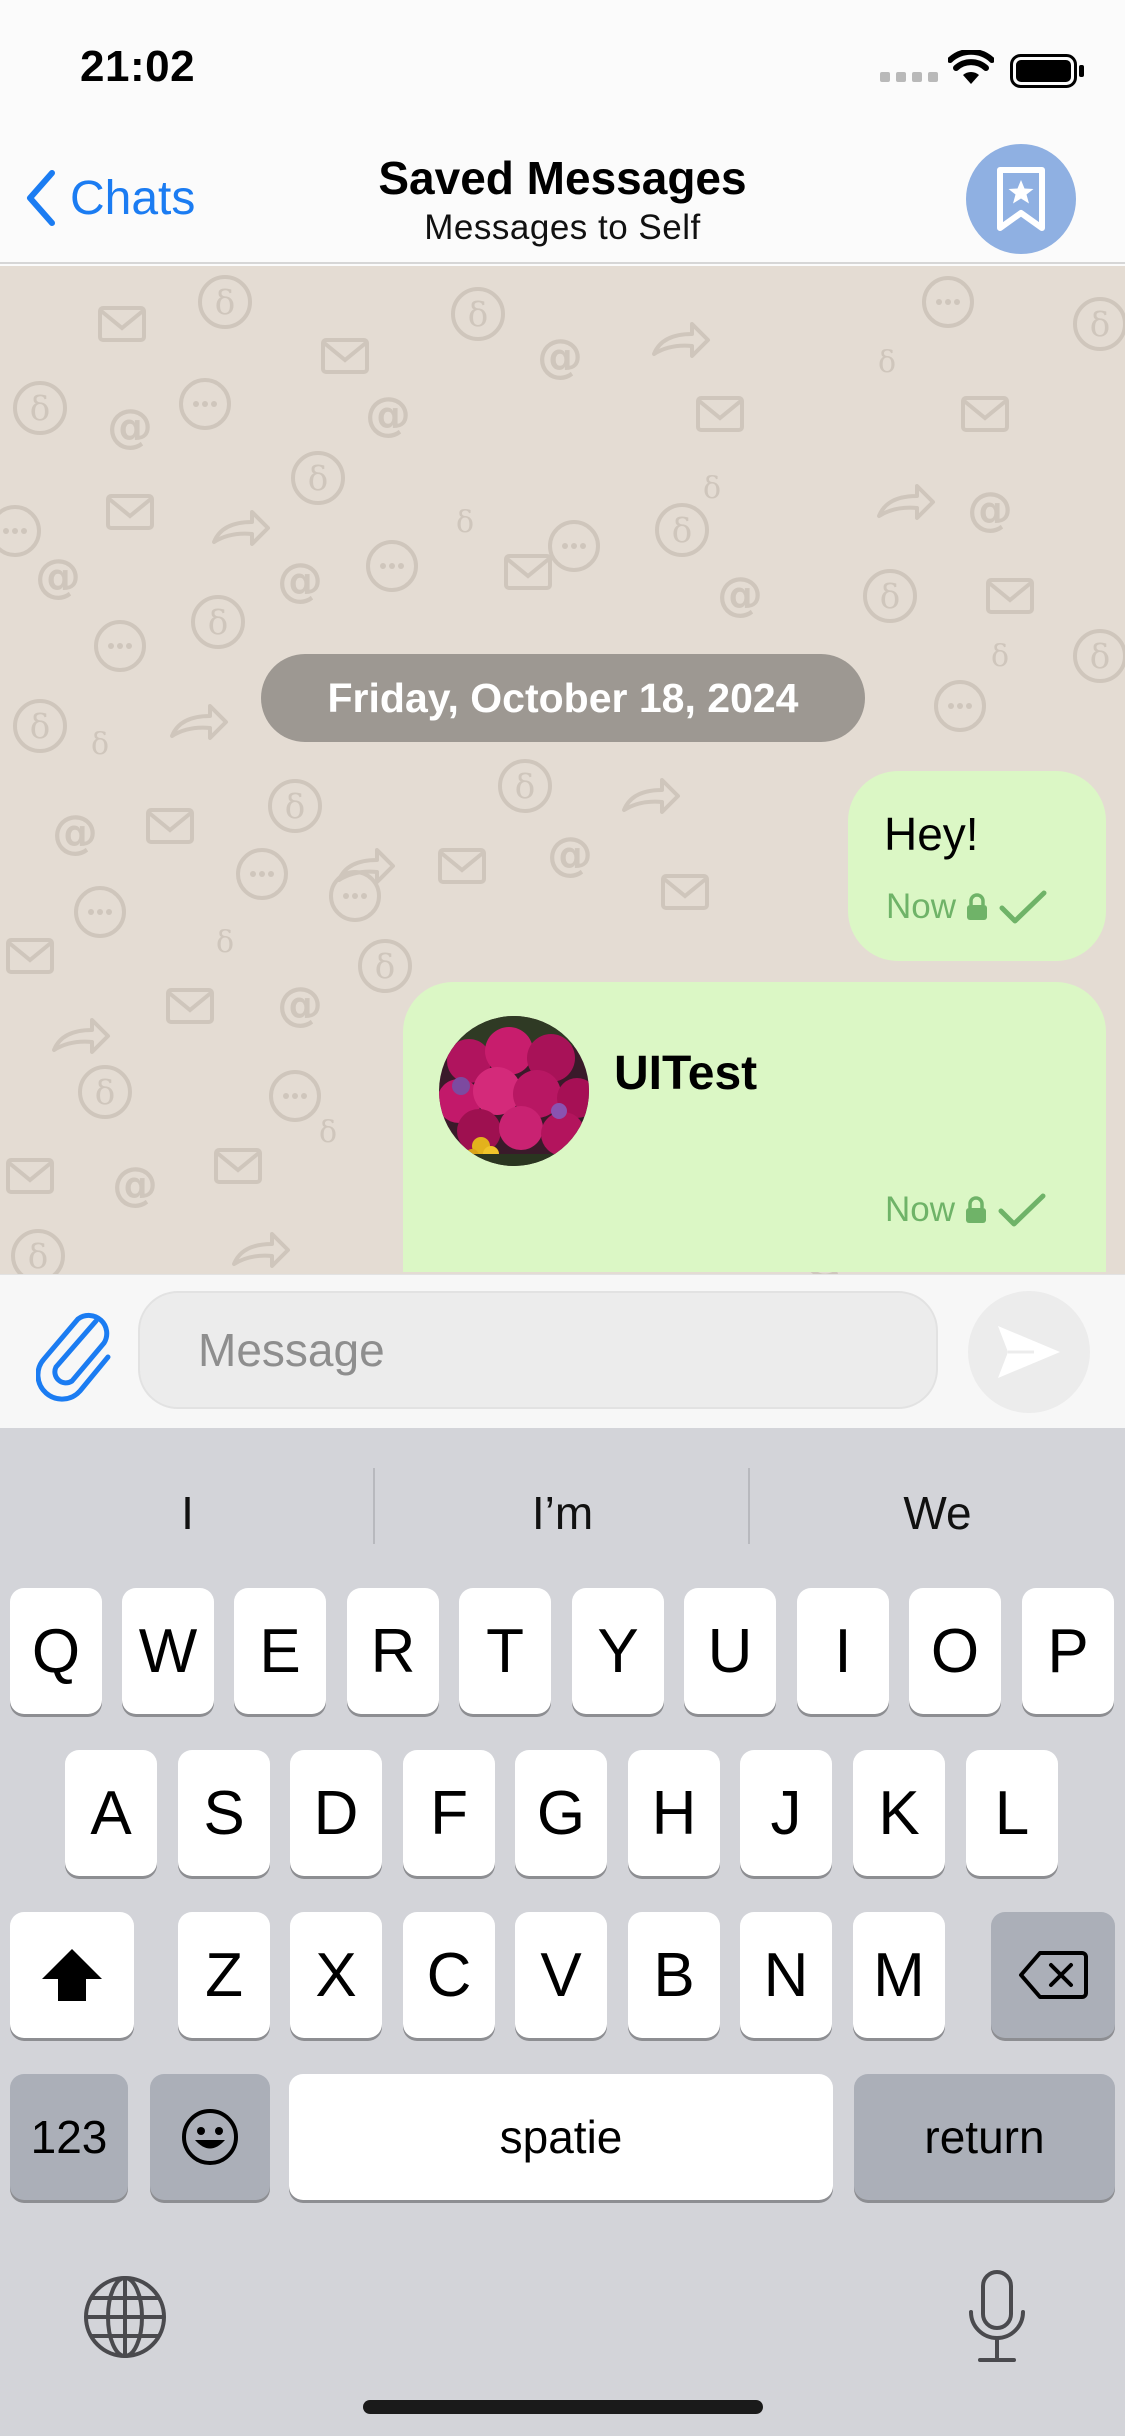 The width and height of the screenshot is (1125, 2436). What do you see at coordinates (909, 77) in the screenshot?
I see `cellular-signal-icon` at bounding box center [909, 77].